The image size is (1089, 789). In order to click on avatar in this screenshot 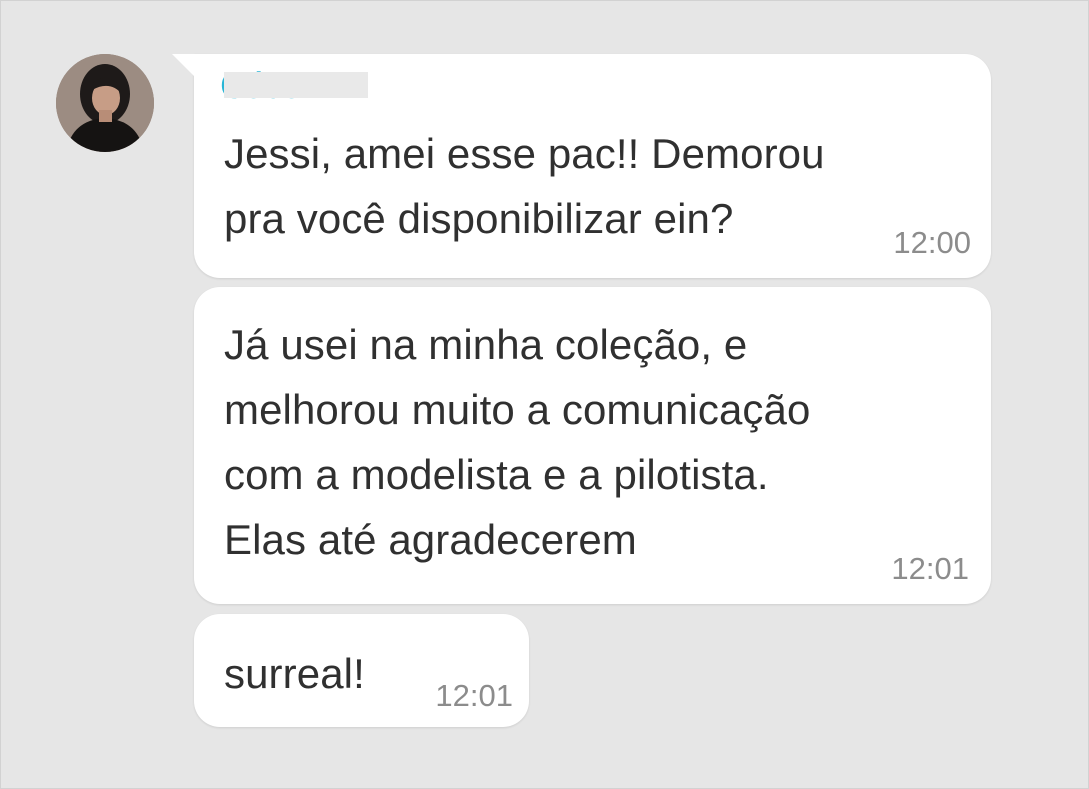, I will do `click(105, 103)`.